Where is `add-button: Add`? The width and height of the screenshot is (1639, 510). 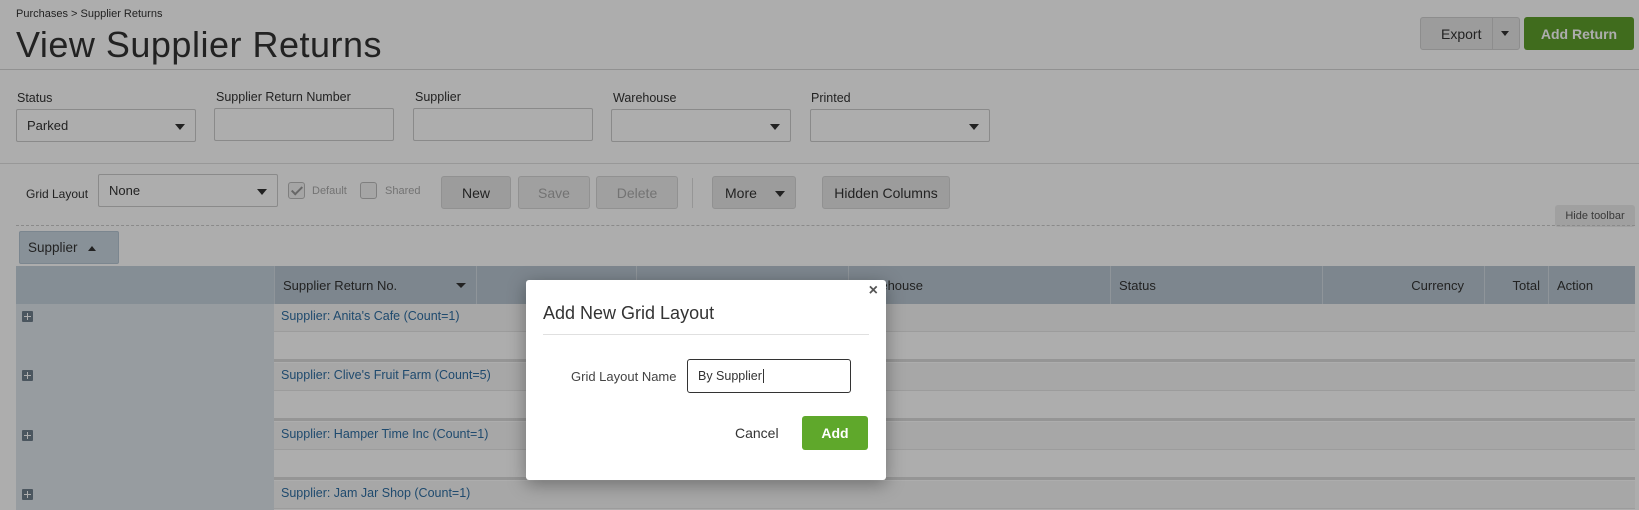
add-button: Add is located at coordinates (835, 433).